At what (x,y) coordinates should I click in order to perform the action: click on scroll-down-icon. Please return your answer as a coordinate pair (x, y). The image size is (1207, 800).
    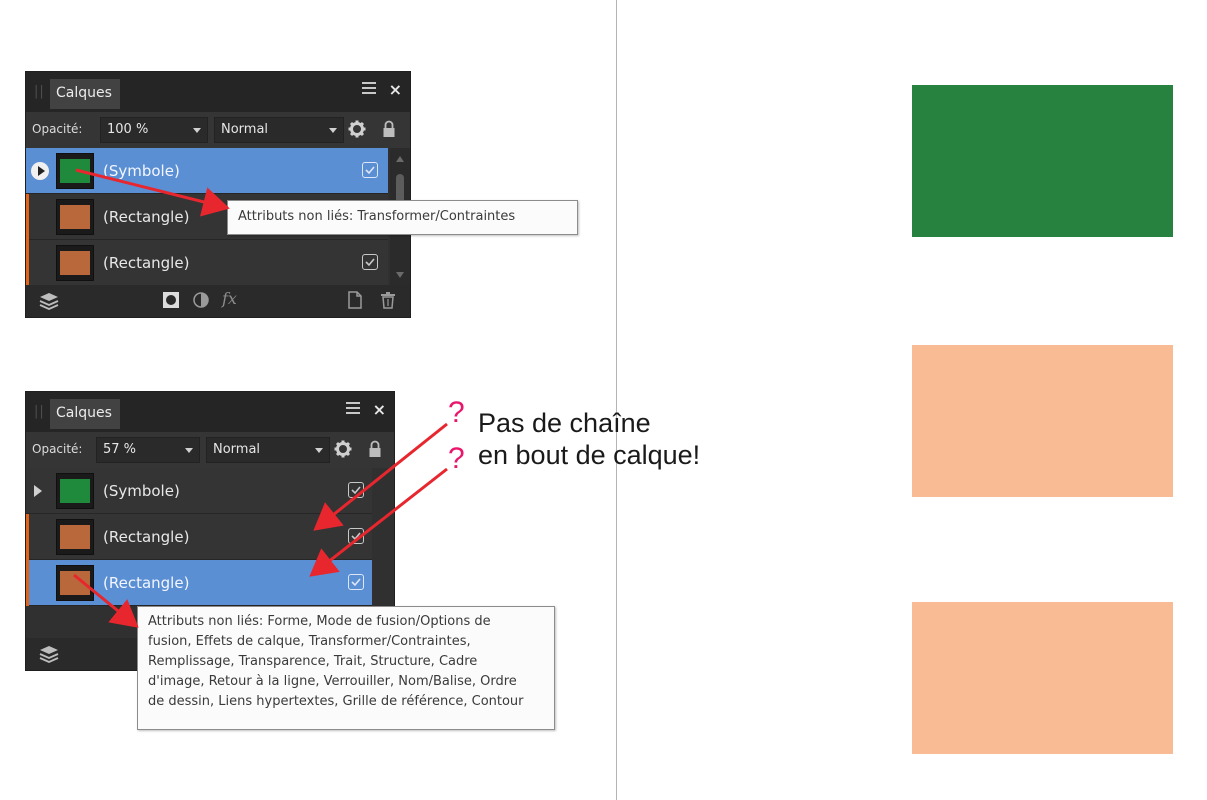
    Looking at the image, I should click on (400, 275).